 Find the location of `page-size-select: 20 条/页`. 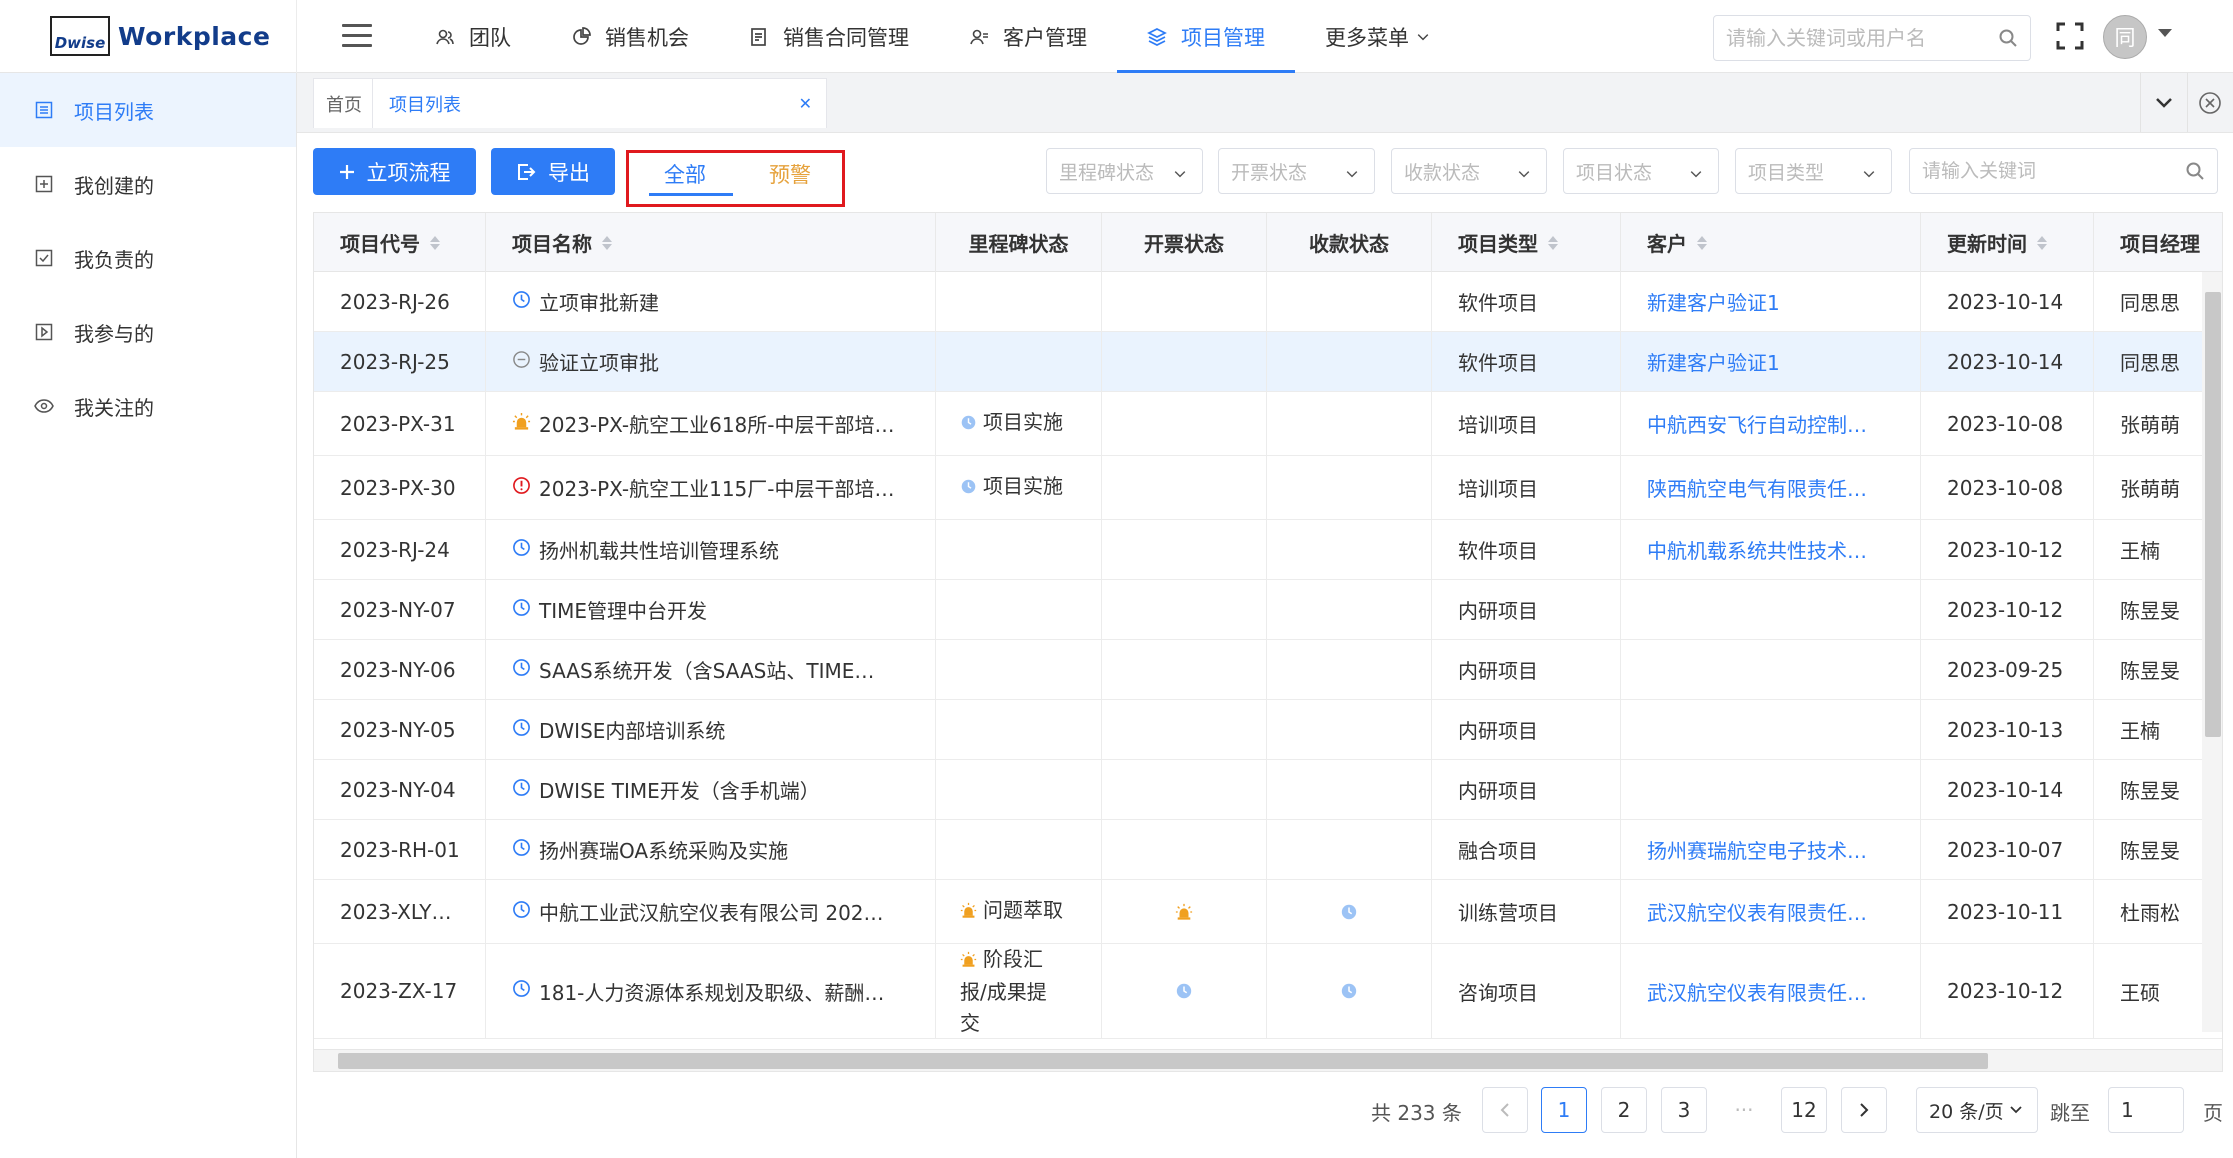

page-size-select: 20 条/页 is located at coordinates (1977, 1110).